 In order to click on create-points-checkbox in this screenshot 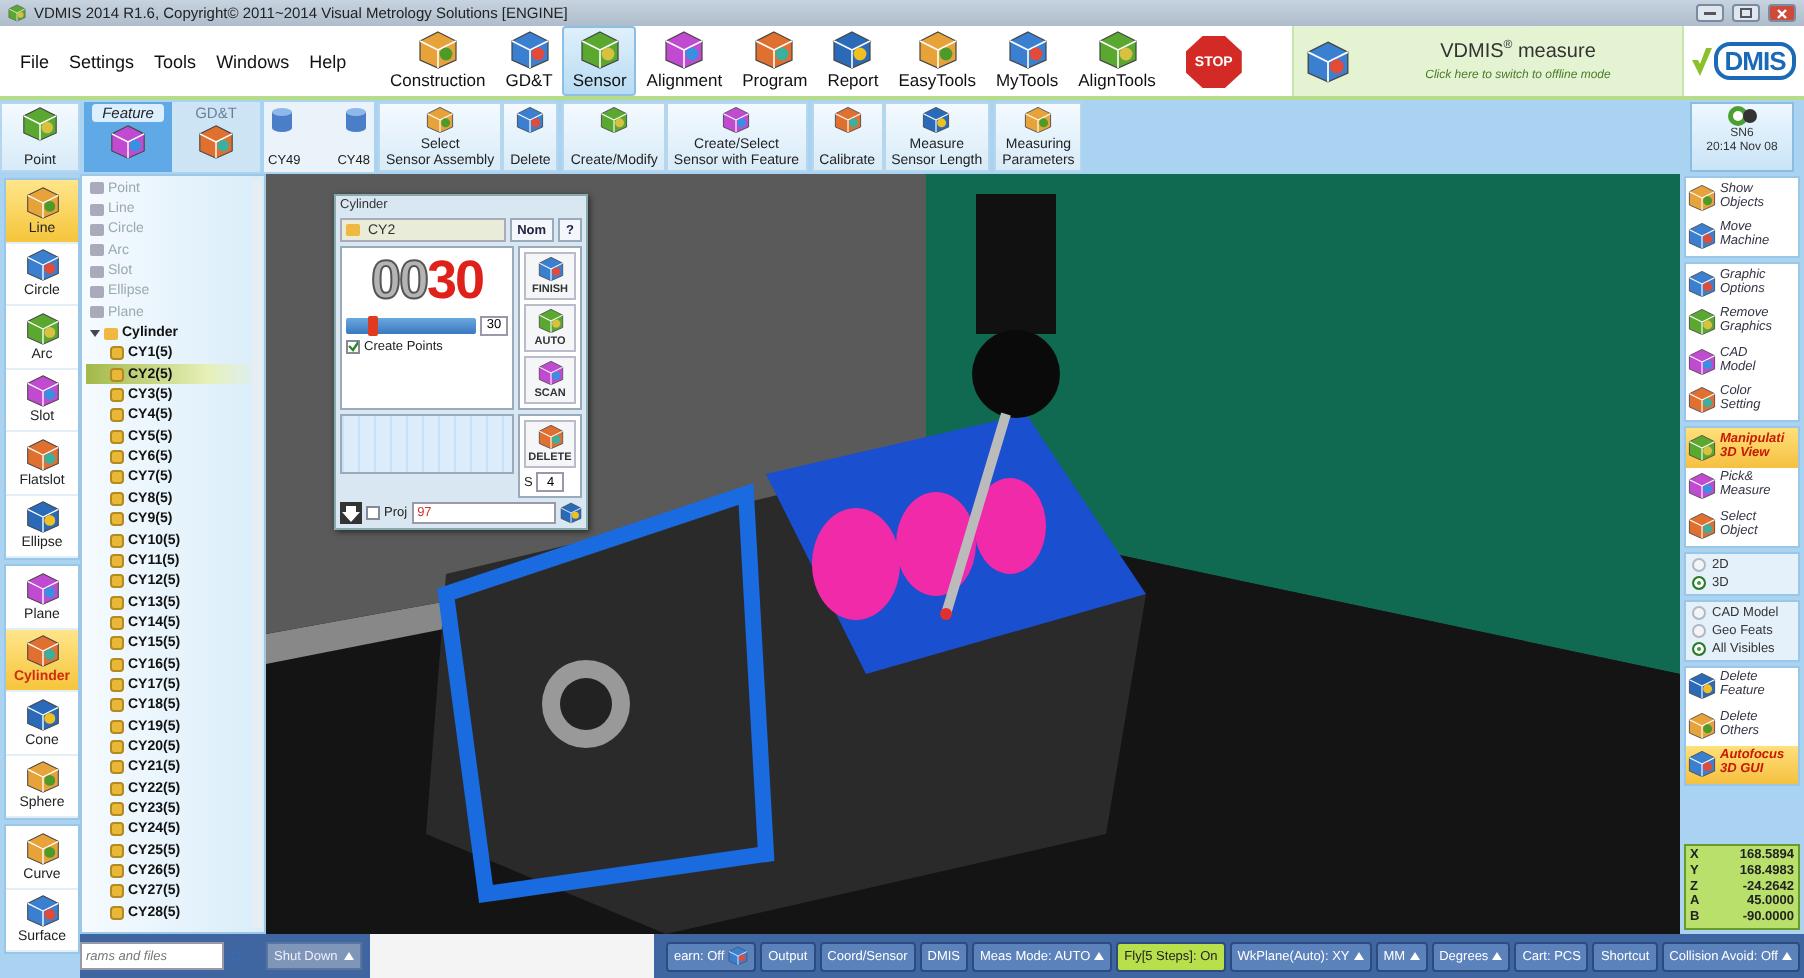, I will do `click(353, 346)`.